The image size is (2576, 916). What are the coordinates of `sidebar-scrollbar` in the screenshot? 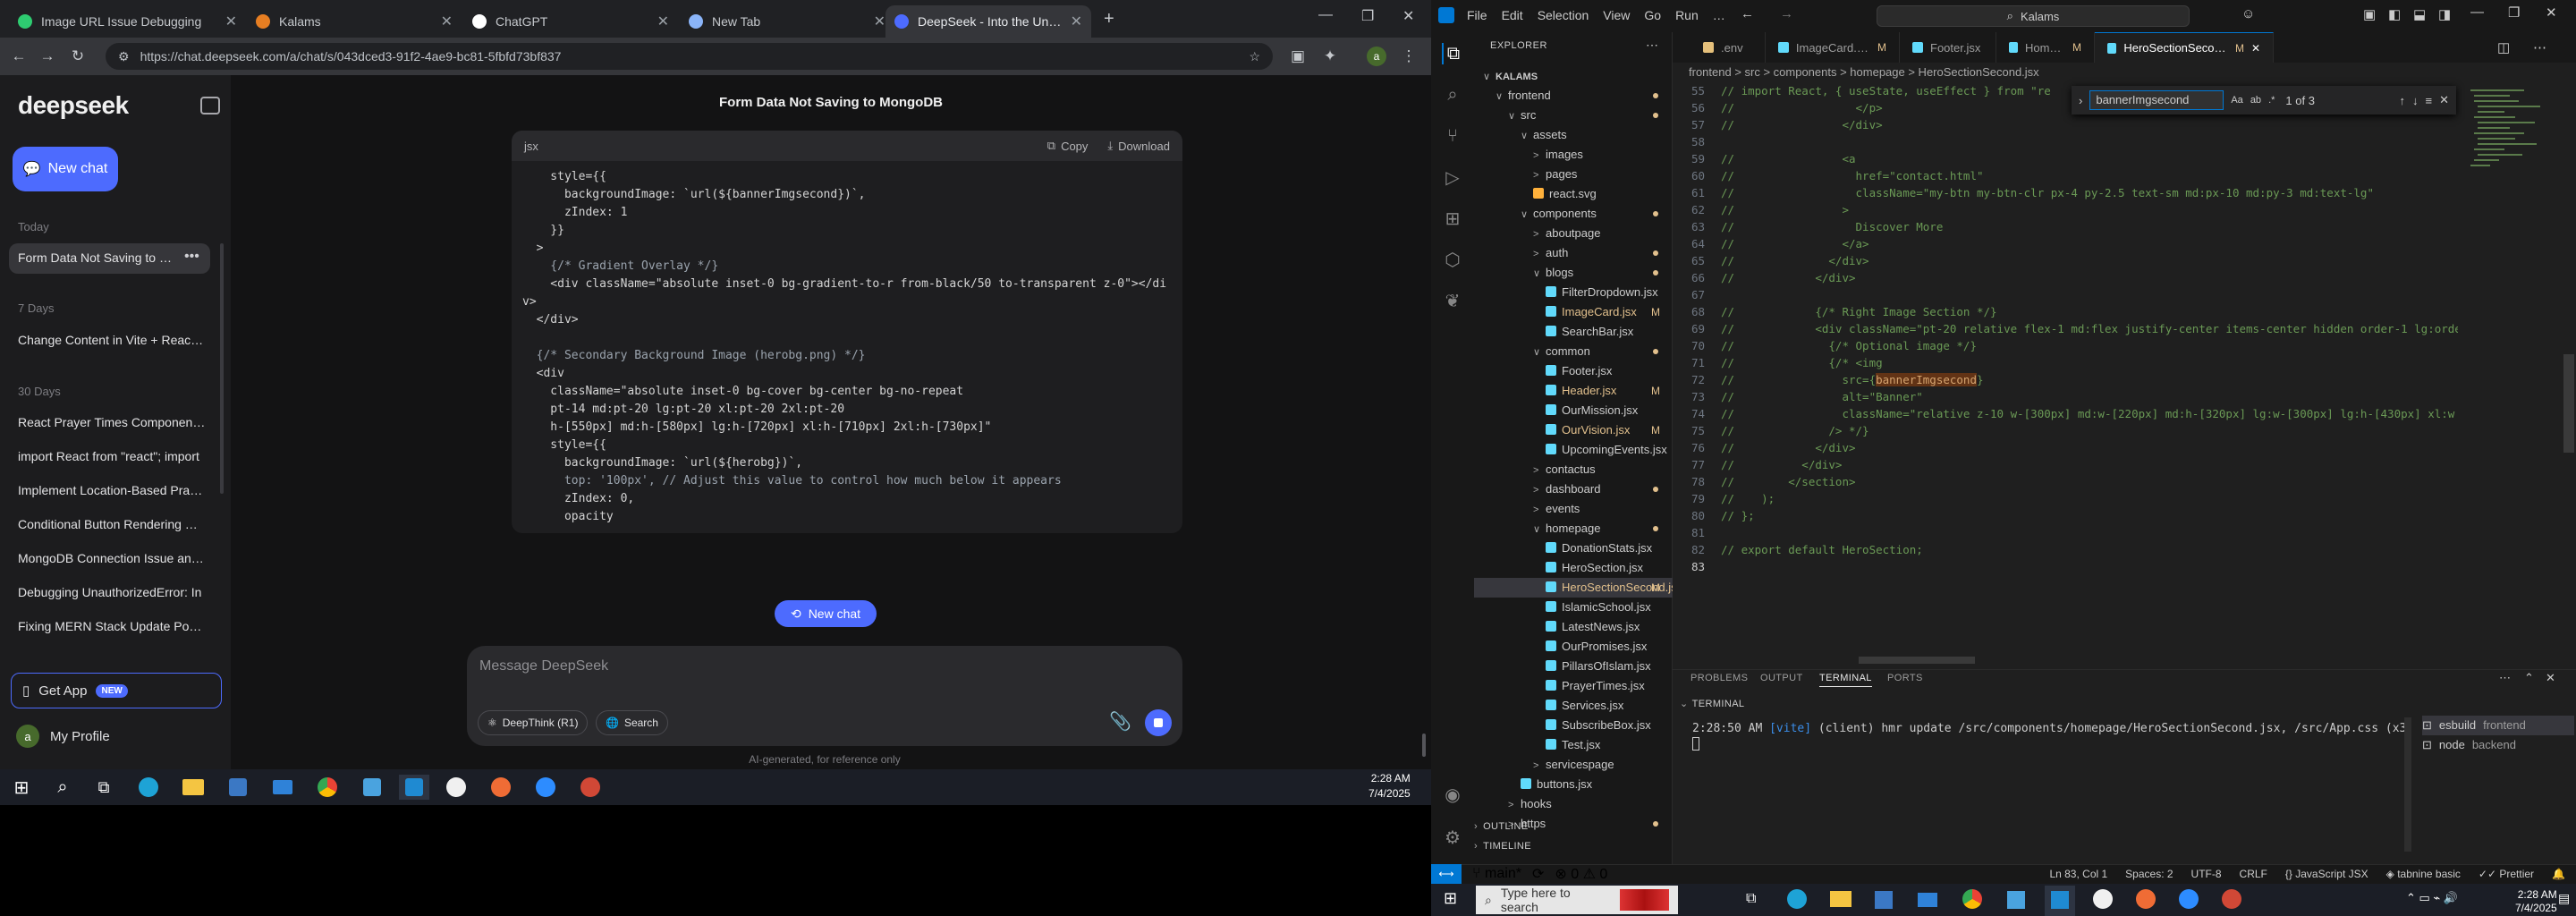 It's located at (222, 368).